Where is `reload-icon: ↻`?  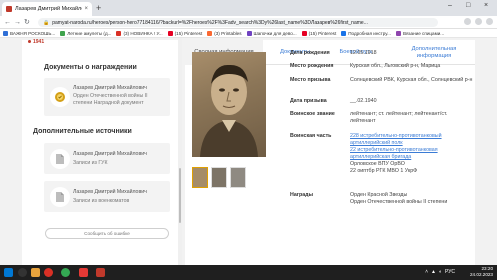
reload-icon: ↻ is located at coordinates (27, 22).